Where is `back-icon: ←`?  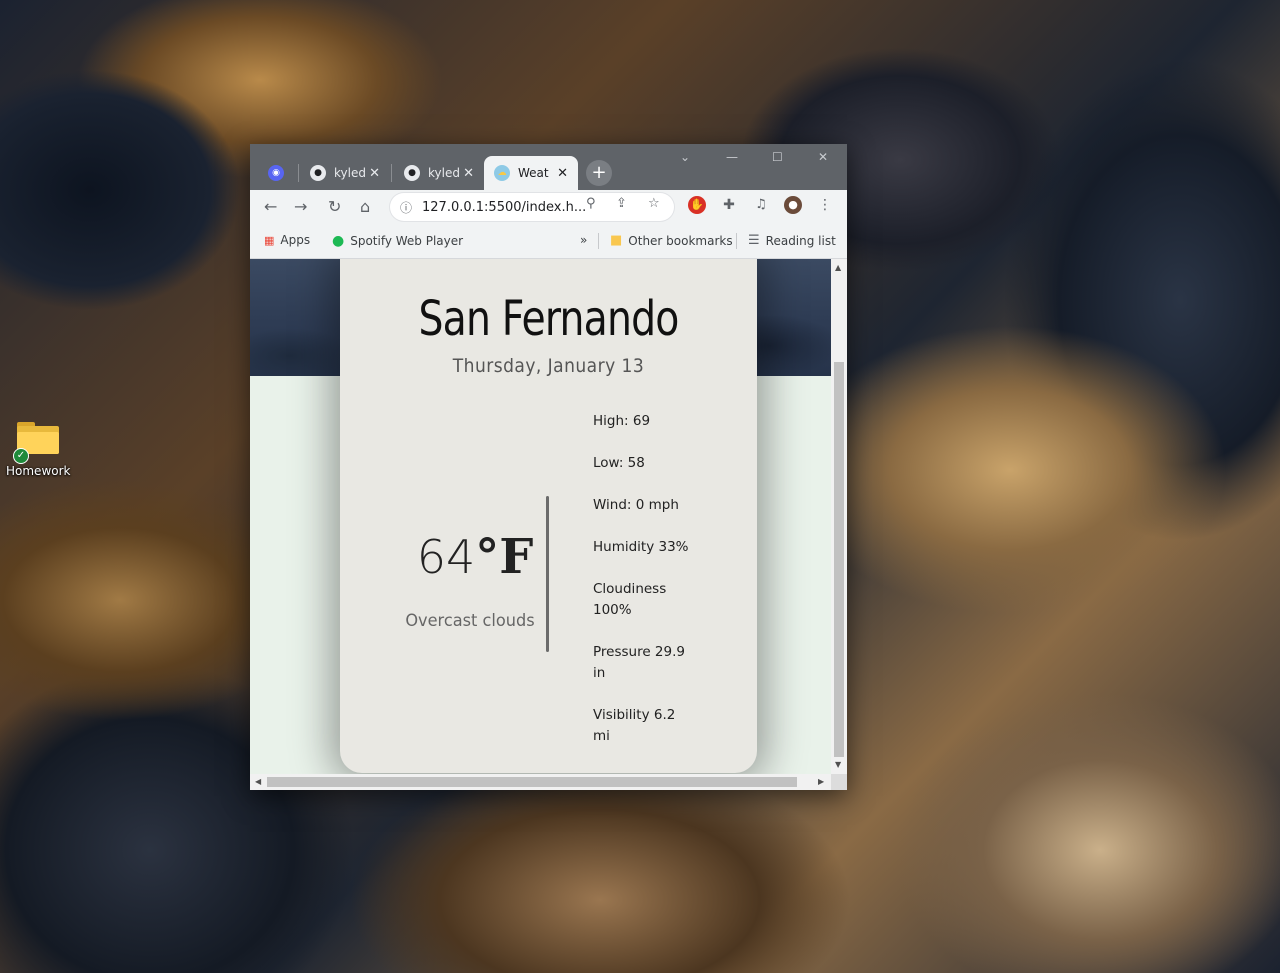 back-icon: ← is located at coordinates (270, 206).